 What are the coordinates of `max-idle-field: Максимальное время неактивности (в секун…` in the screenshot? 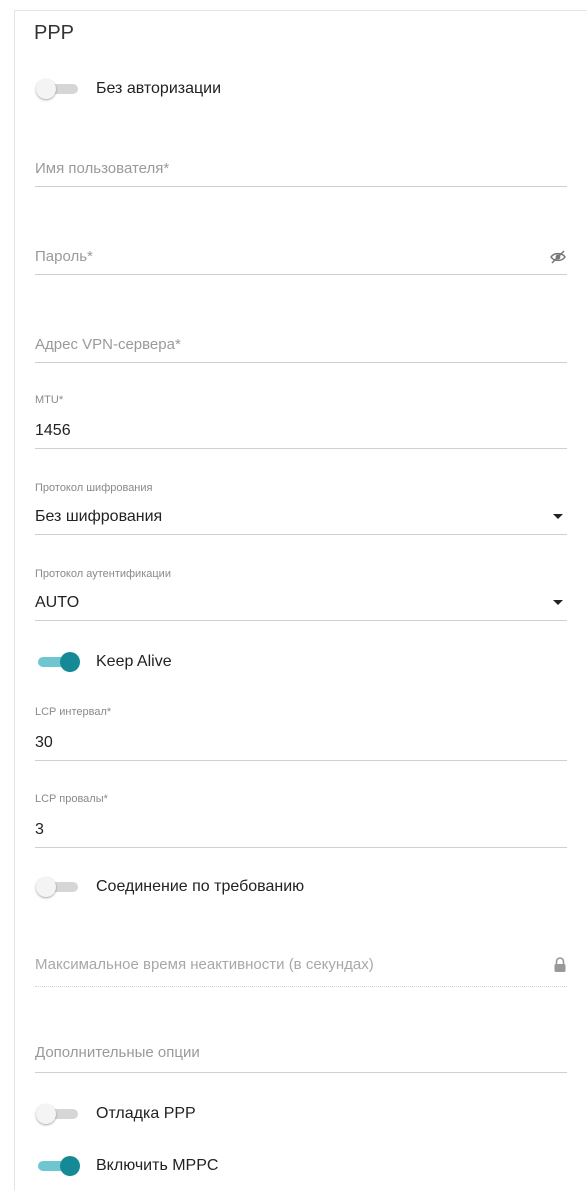 It's located at (301, 966).